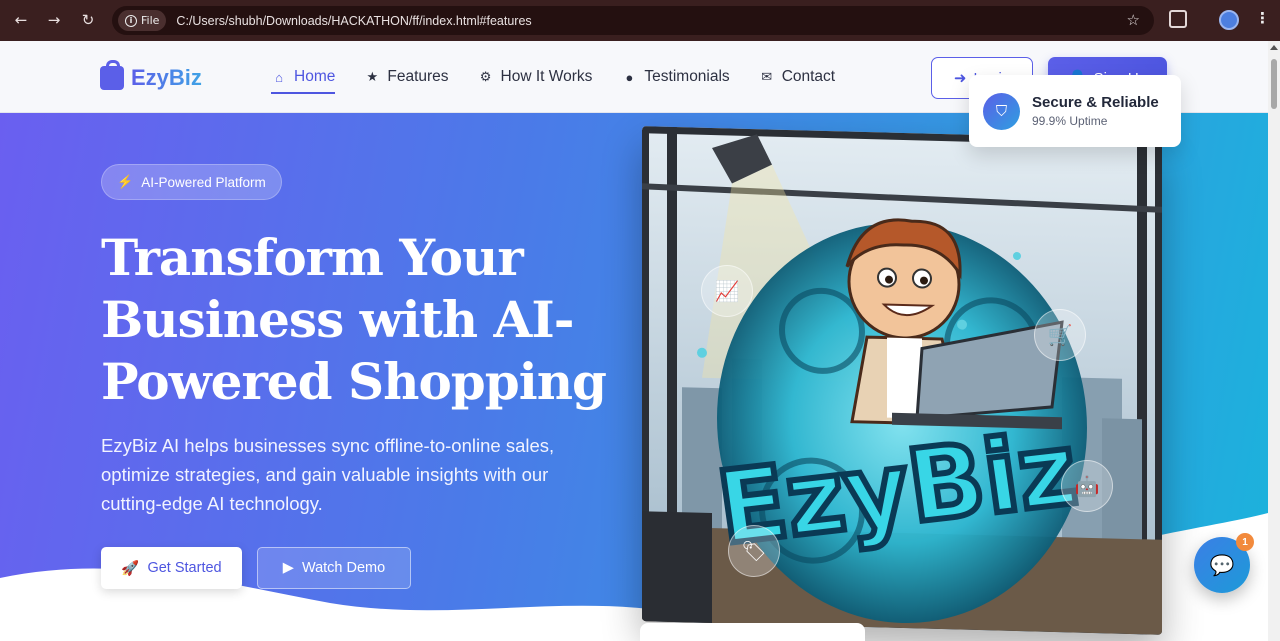 Image resolution: width=1280 pixels, height=641 pixels. I want to click on forward-arrow-icon: →, so click(54, 20).